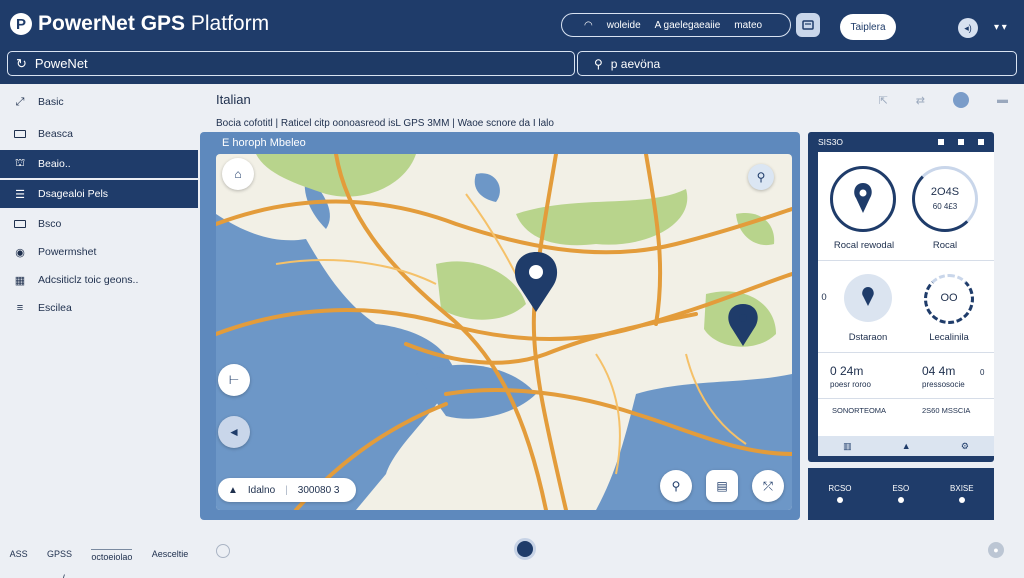  What do you see at coordinates (847, 446) in the screenshot?
I see `chart-icon: ▥` at bounding box center [847, 446].